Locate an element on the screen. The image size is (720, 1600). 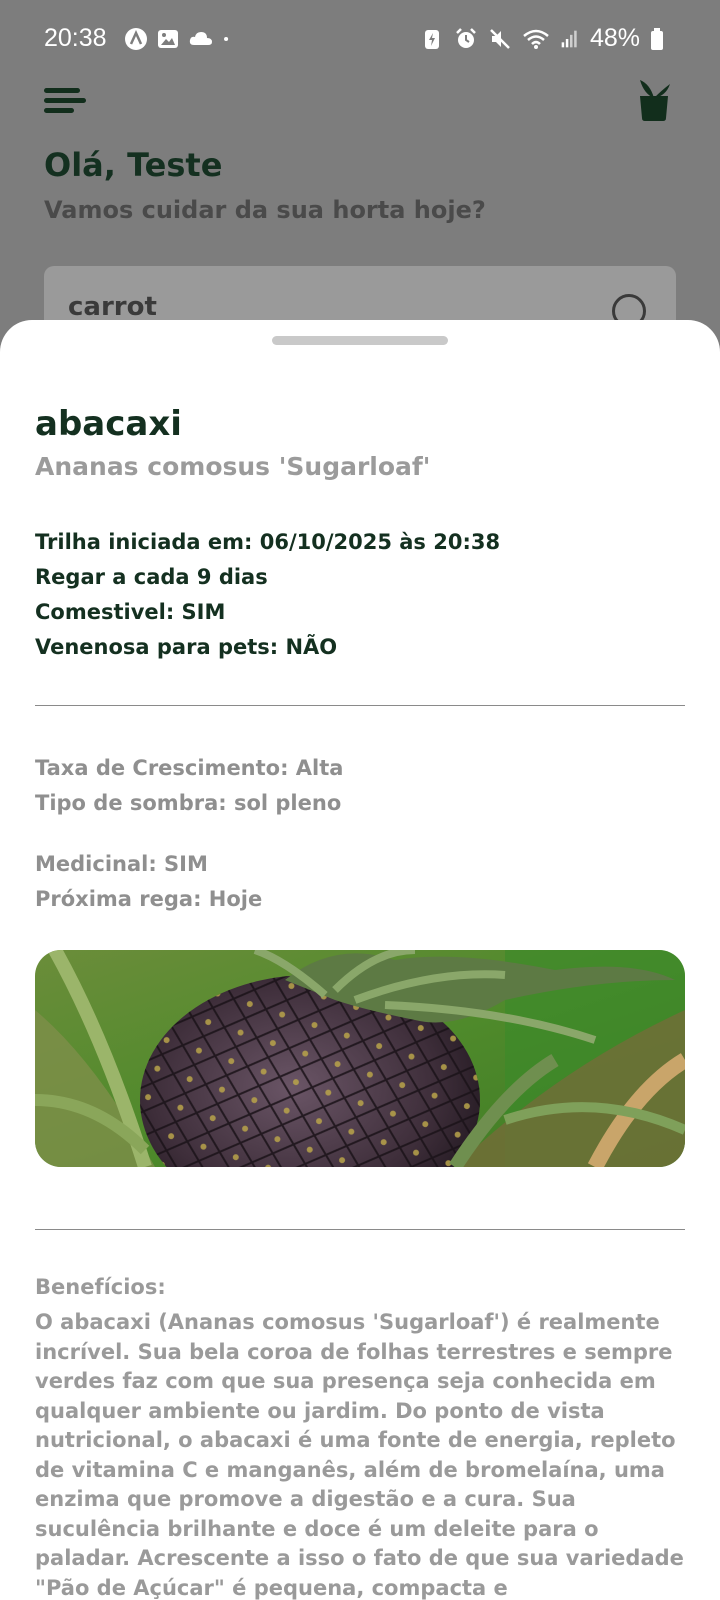
dot-icon is located at coordinates (226, 39).